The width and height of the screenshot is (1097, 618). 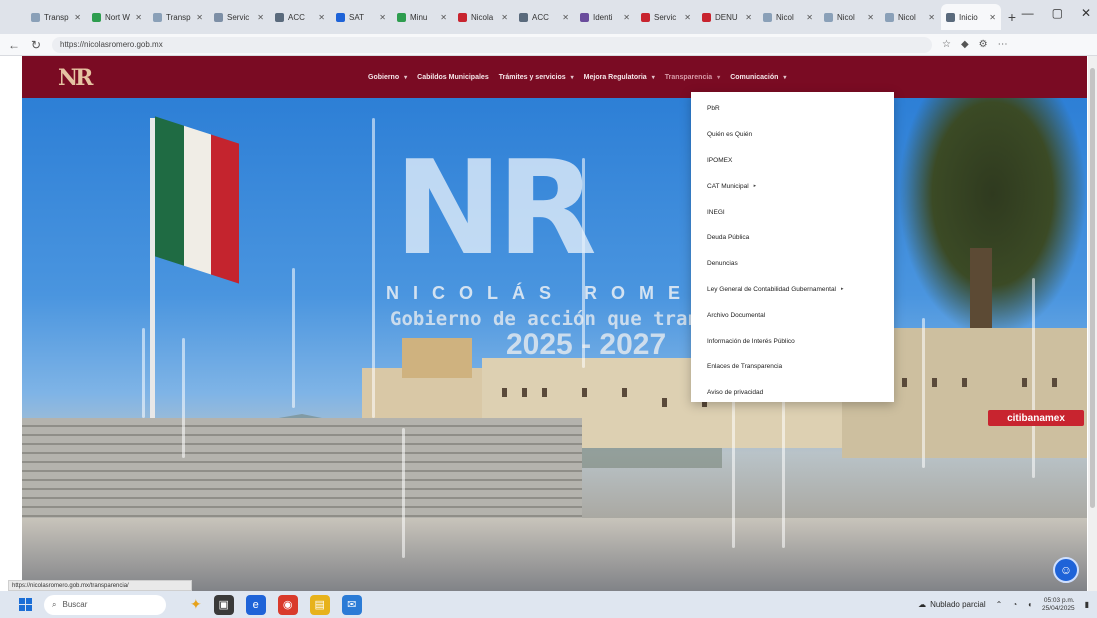 What do you see at coordinates (720, 160) in the screenshot?
I see `dropdown-item-label: IPOMEX` at bounding box center [720, 160].